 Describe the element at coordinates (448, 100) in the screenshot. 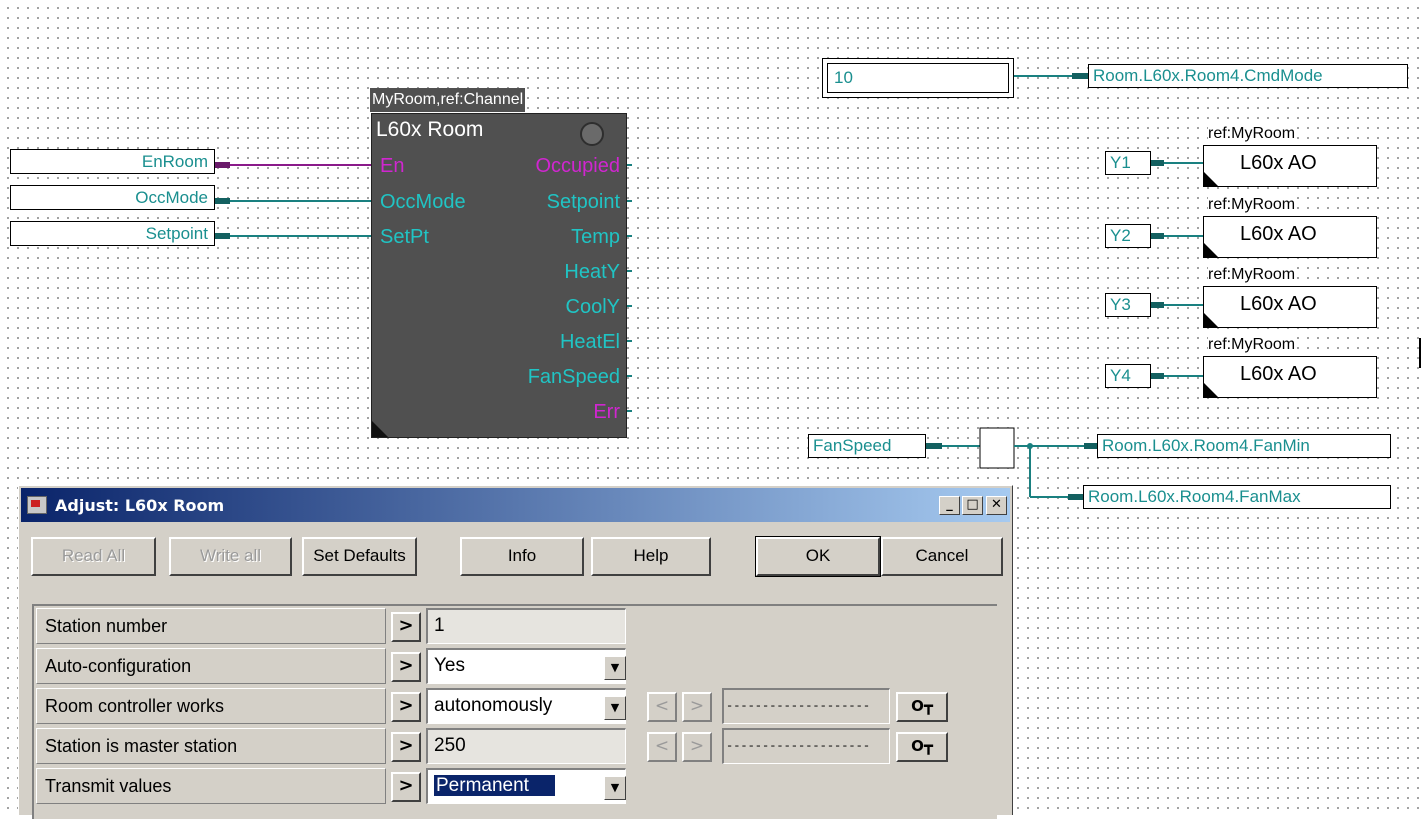

I see `block-tag: MyRoom,ref:Channel` at that location.